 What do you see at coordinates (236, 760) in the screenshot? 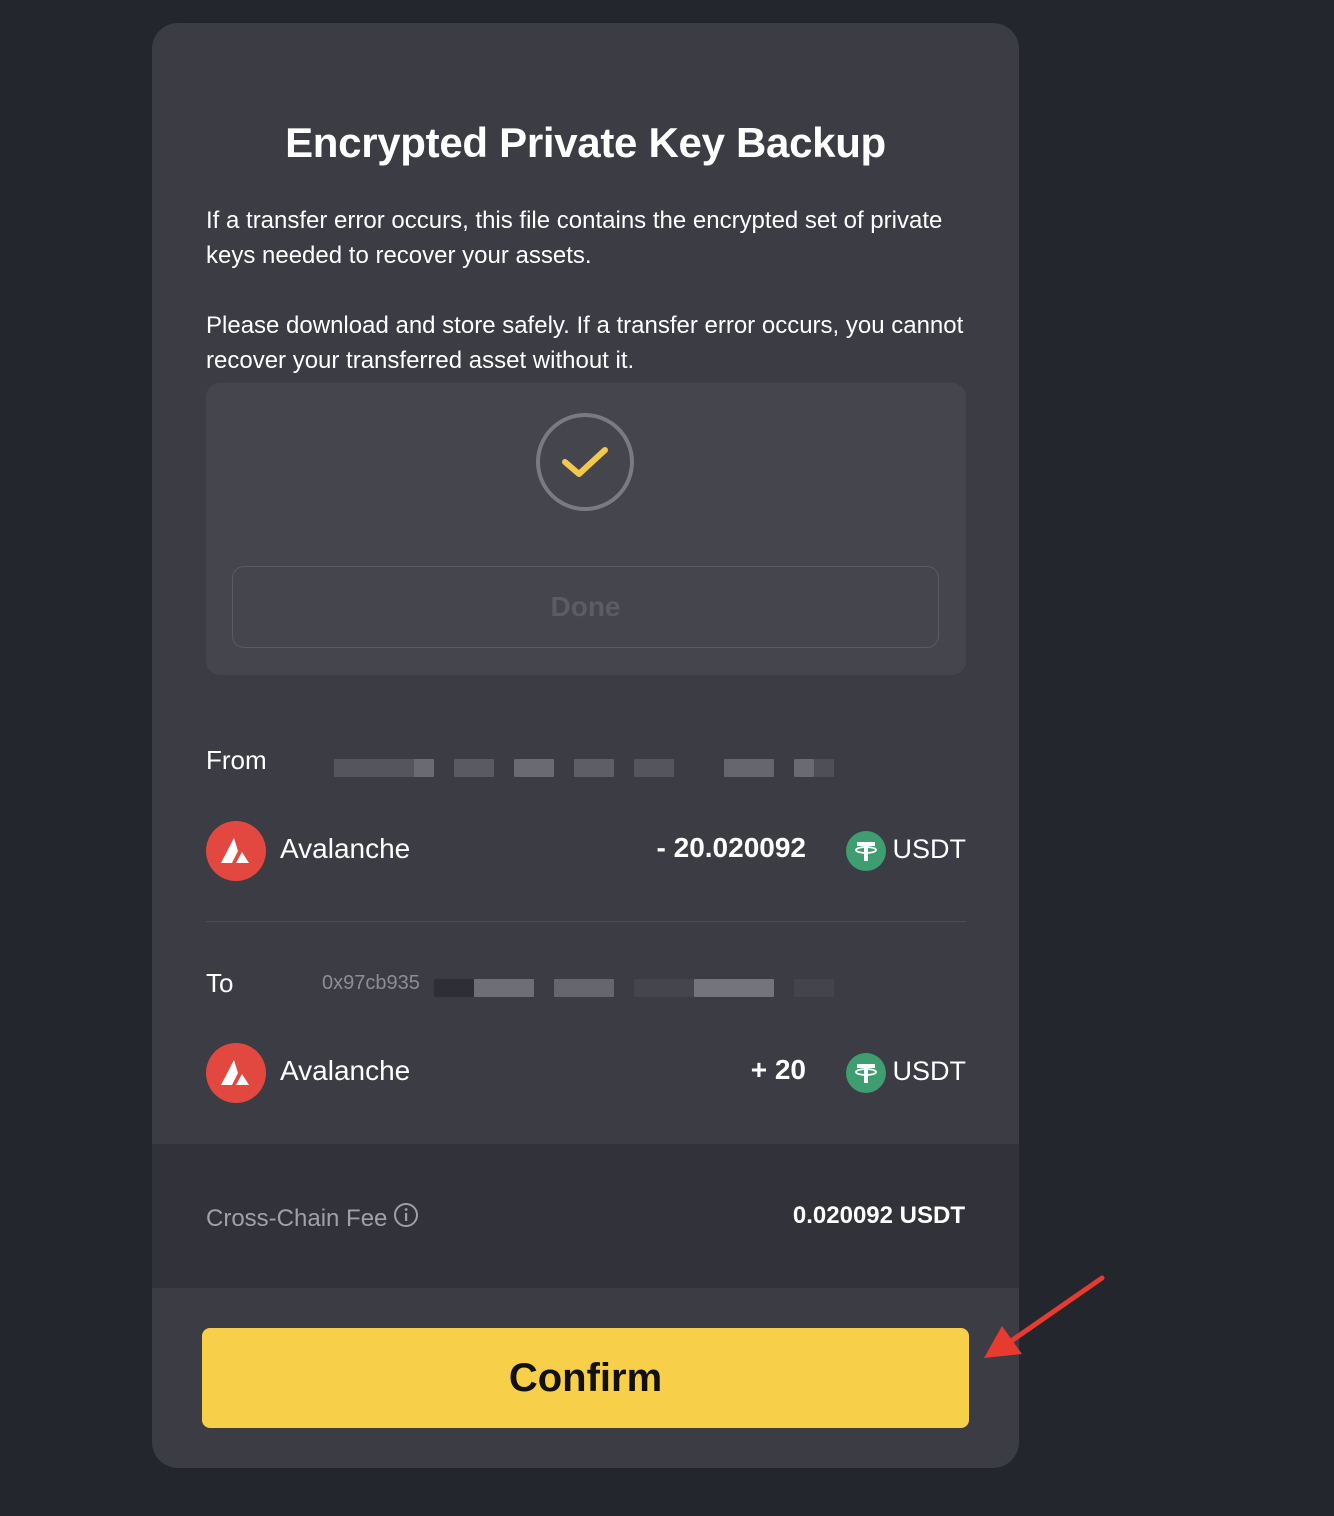
I see `from-label: From` at bounding box center [236, 760].